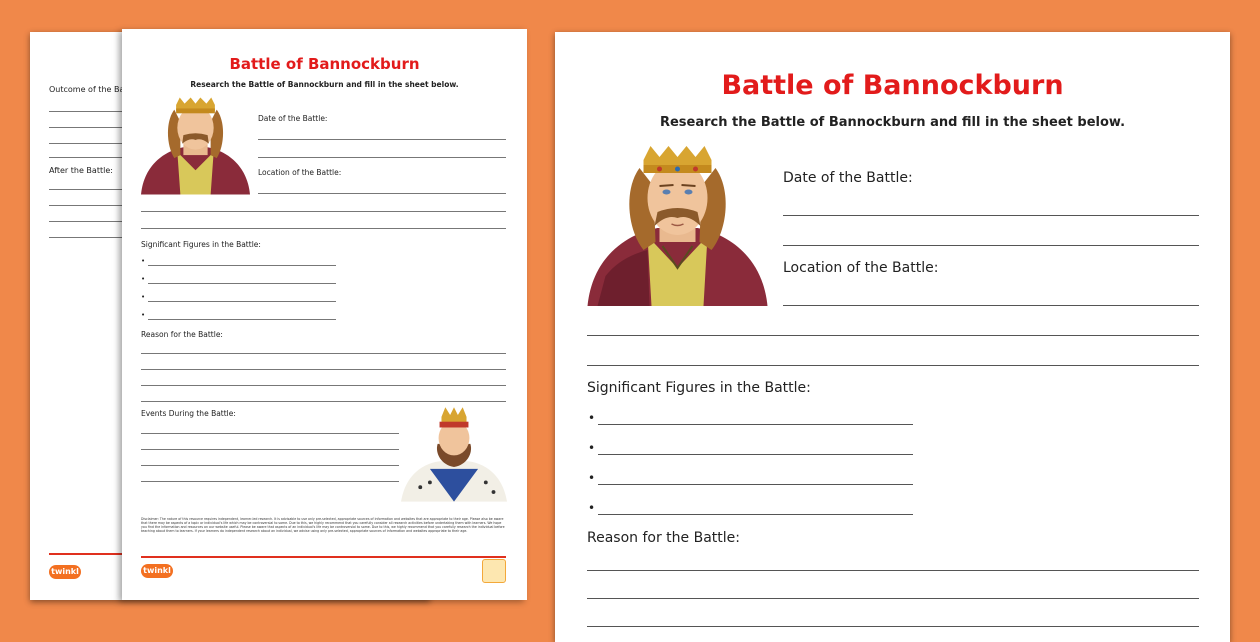 Image resolution: width=1260 pixels, height=642 pixels. Describe the element at coordinates (494, 571) in the screenshot. I see `sticker-badge` at that location.